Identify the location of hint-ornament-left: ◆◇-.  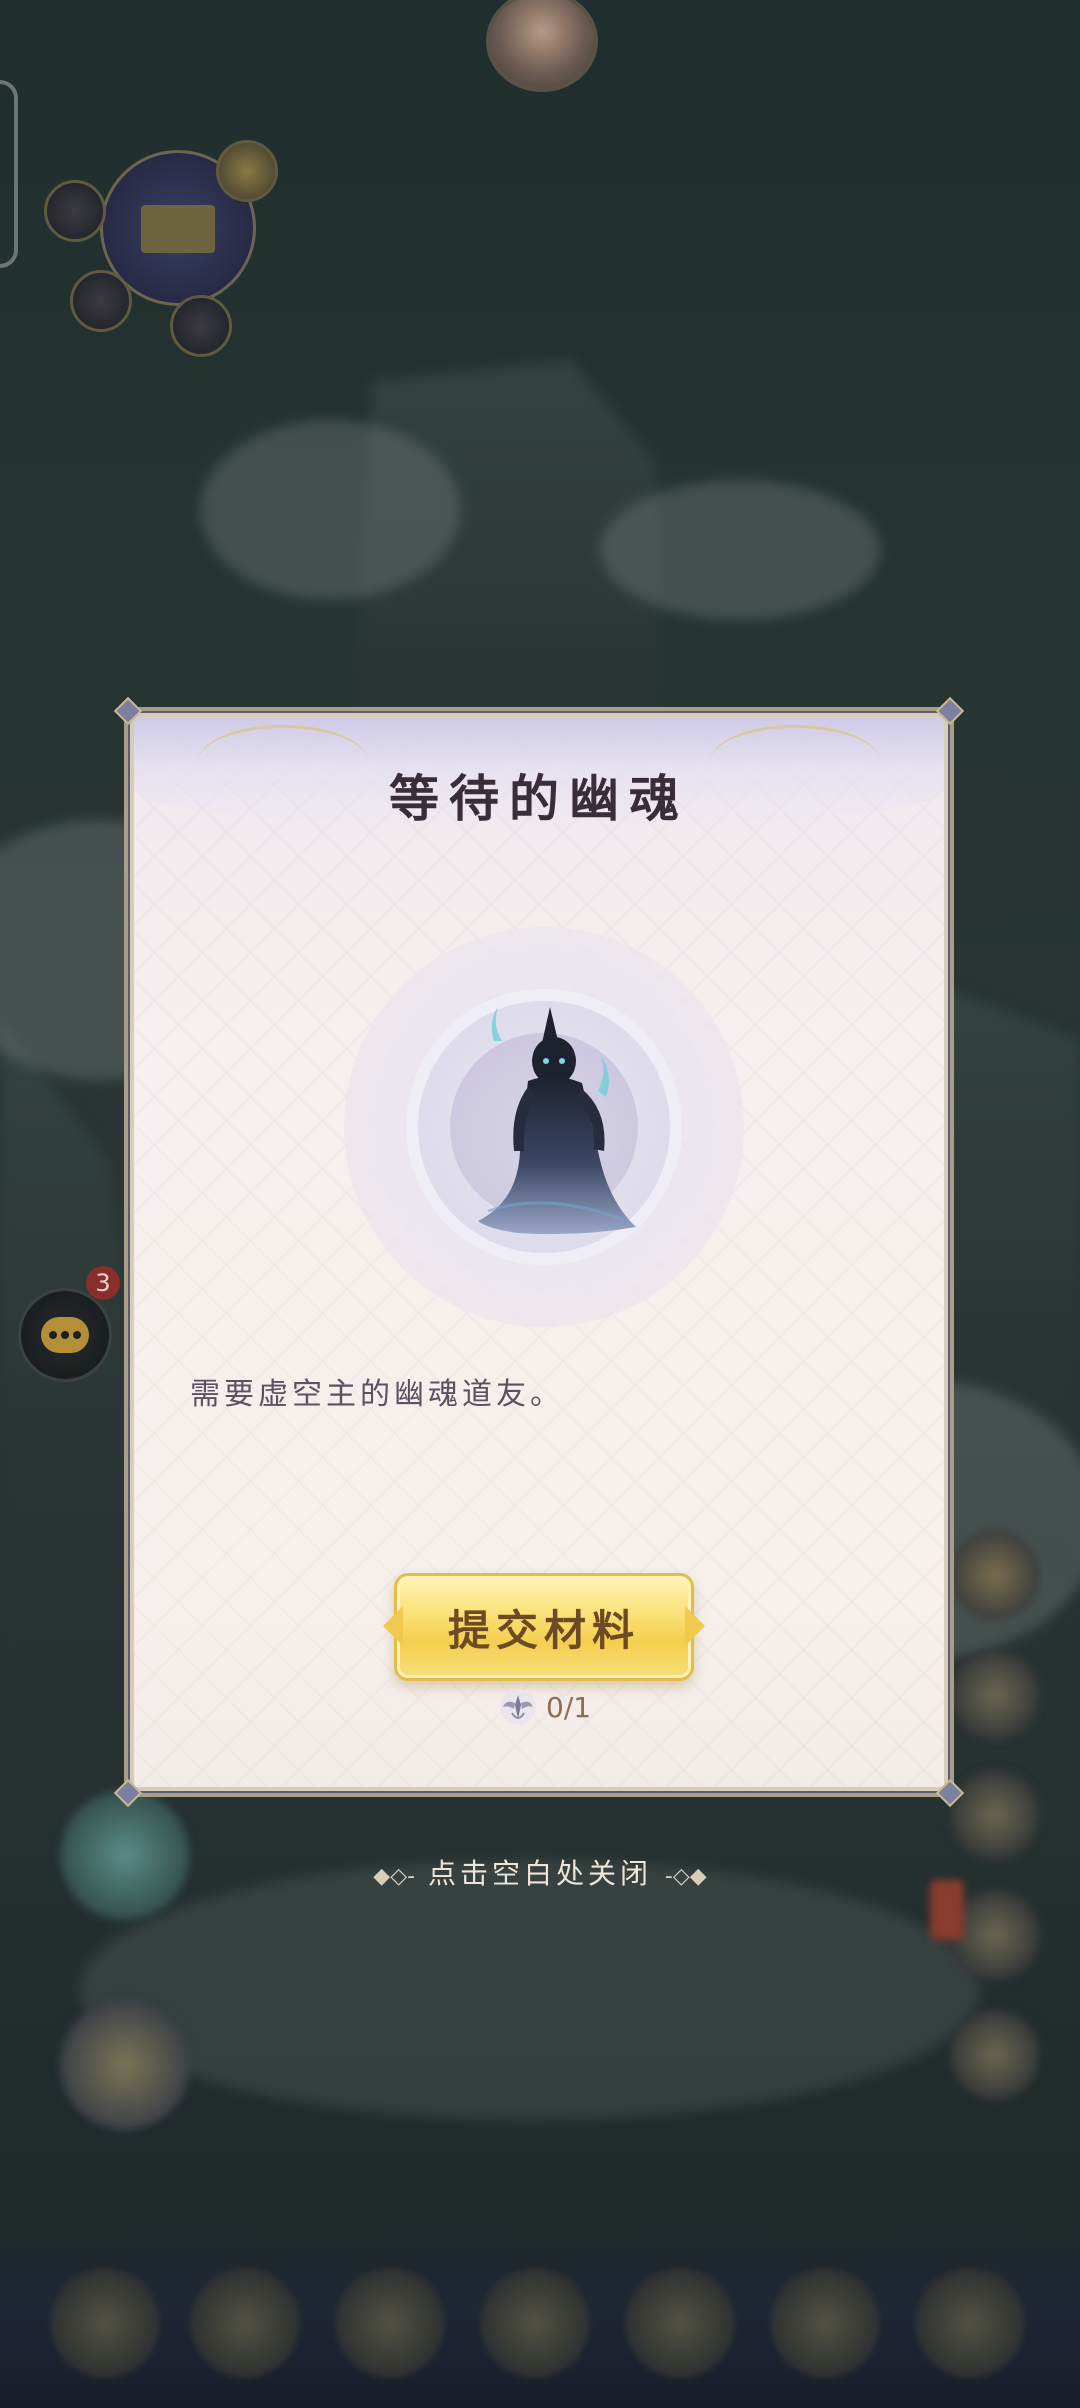
(394, 1876).